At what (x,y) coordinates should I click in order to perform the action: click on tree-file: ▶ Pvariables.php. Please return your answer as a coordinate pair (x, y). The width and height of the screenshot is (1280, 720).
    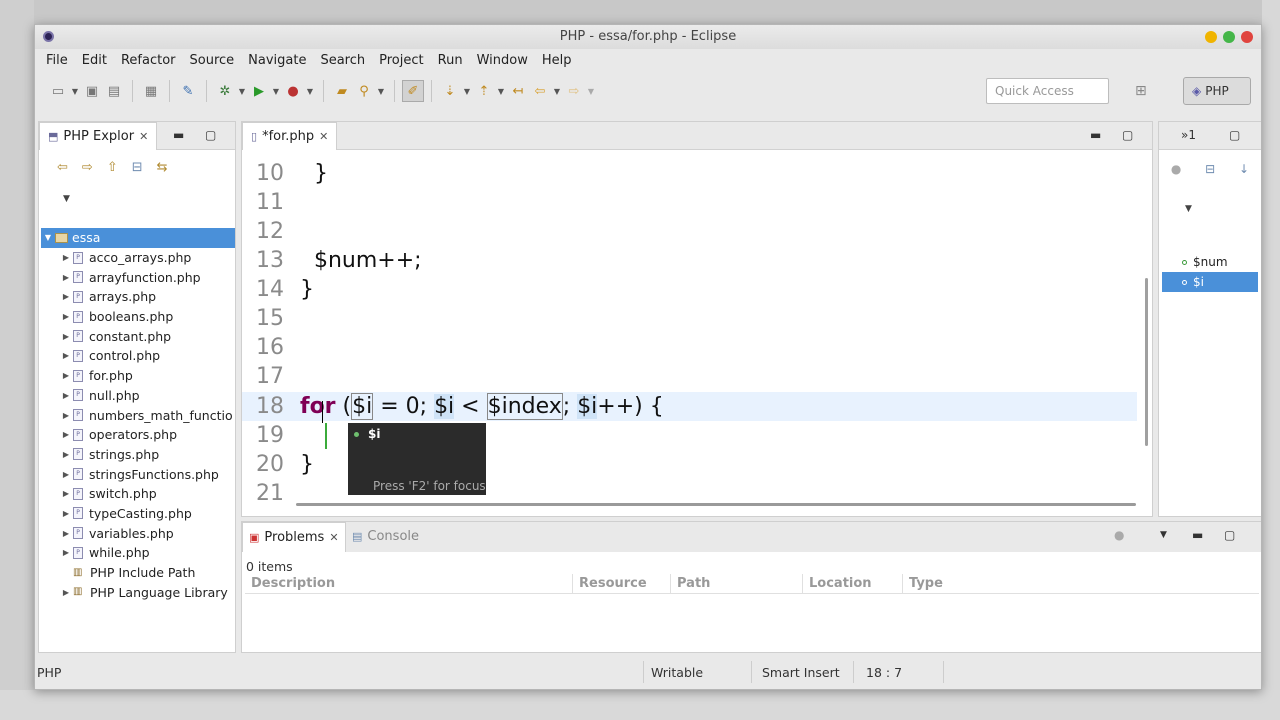
    Looking at the image, I should click on (138, 533).